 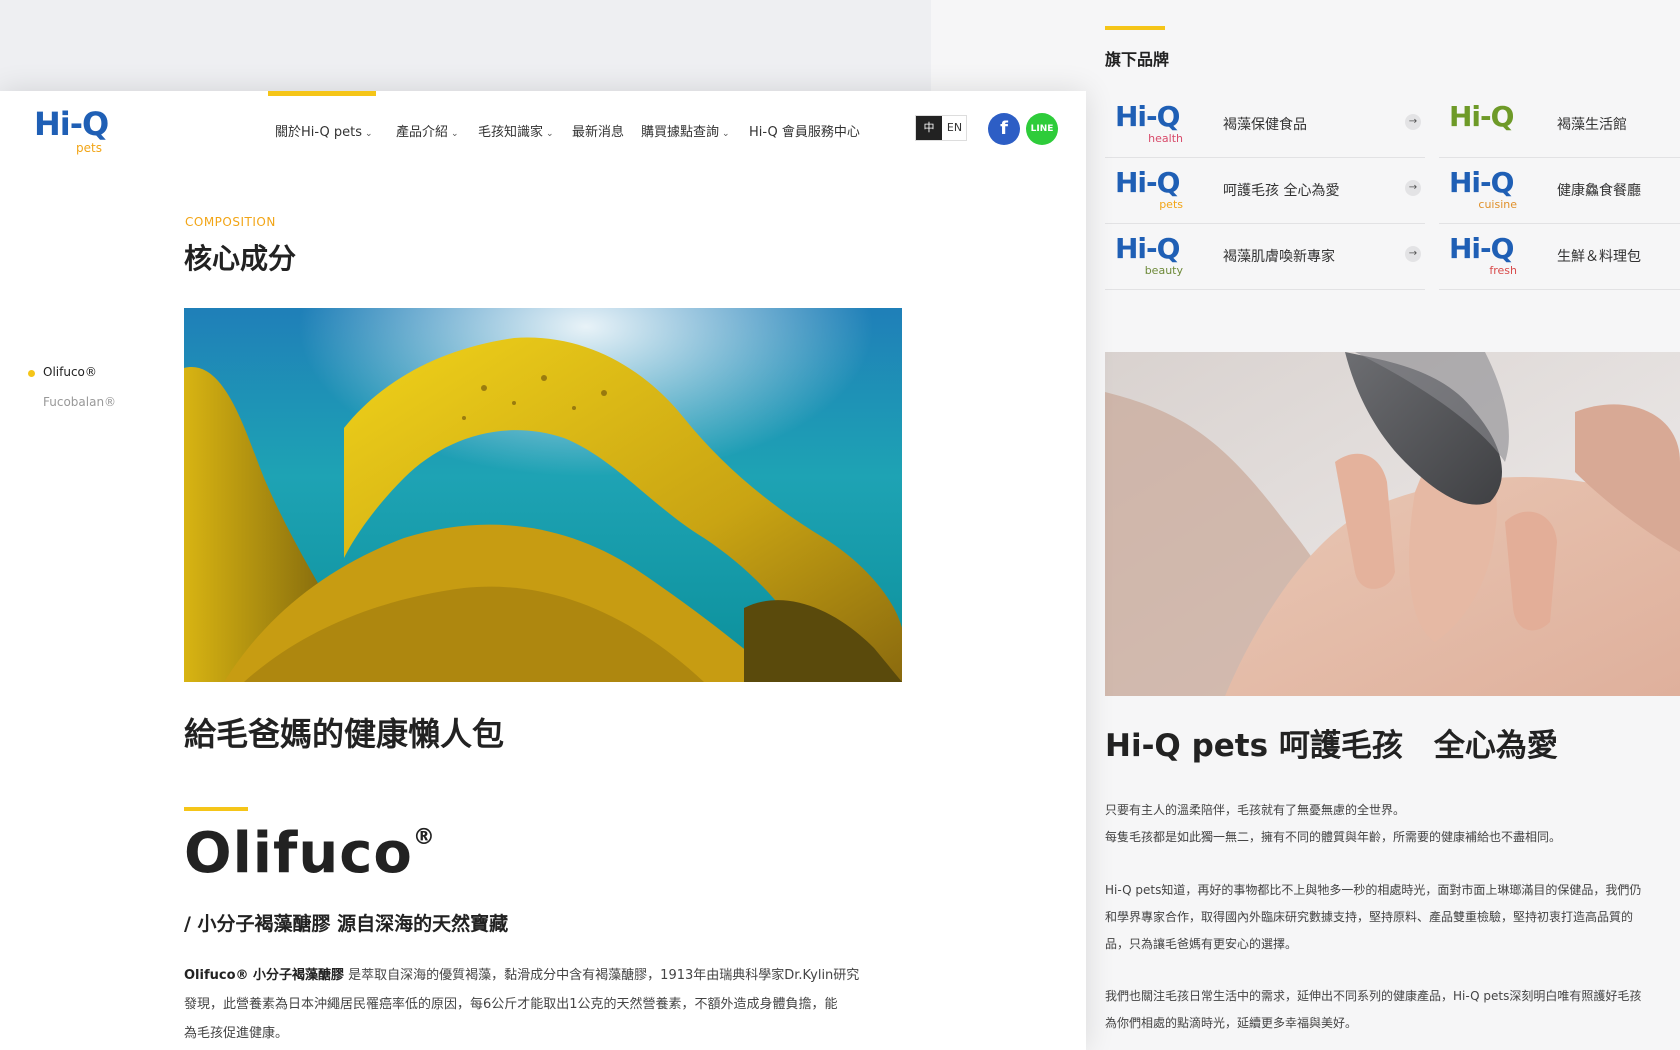 I want to click on brand-name: 褐藻肌膚喚新專家, so click(x=1279, y=257).